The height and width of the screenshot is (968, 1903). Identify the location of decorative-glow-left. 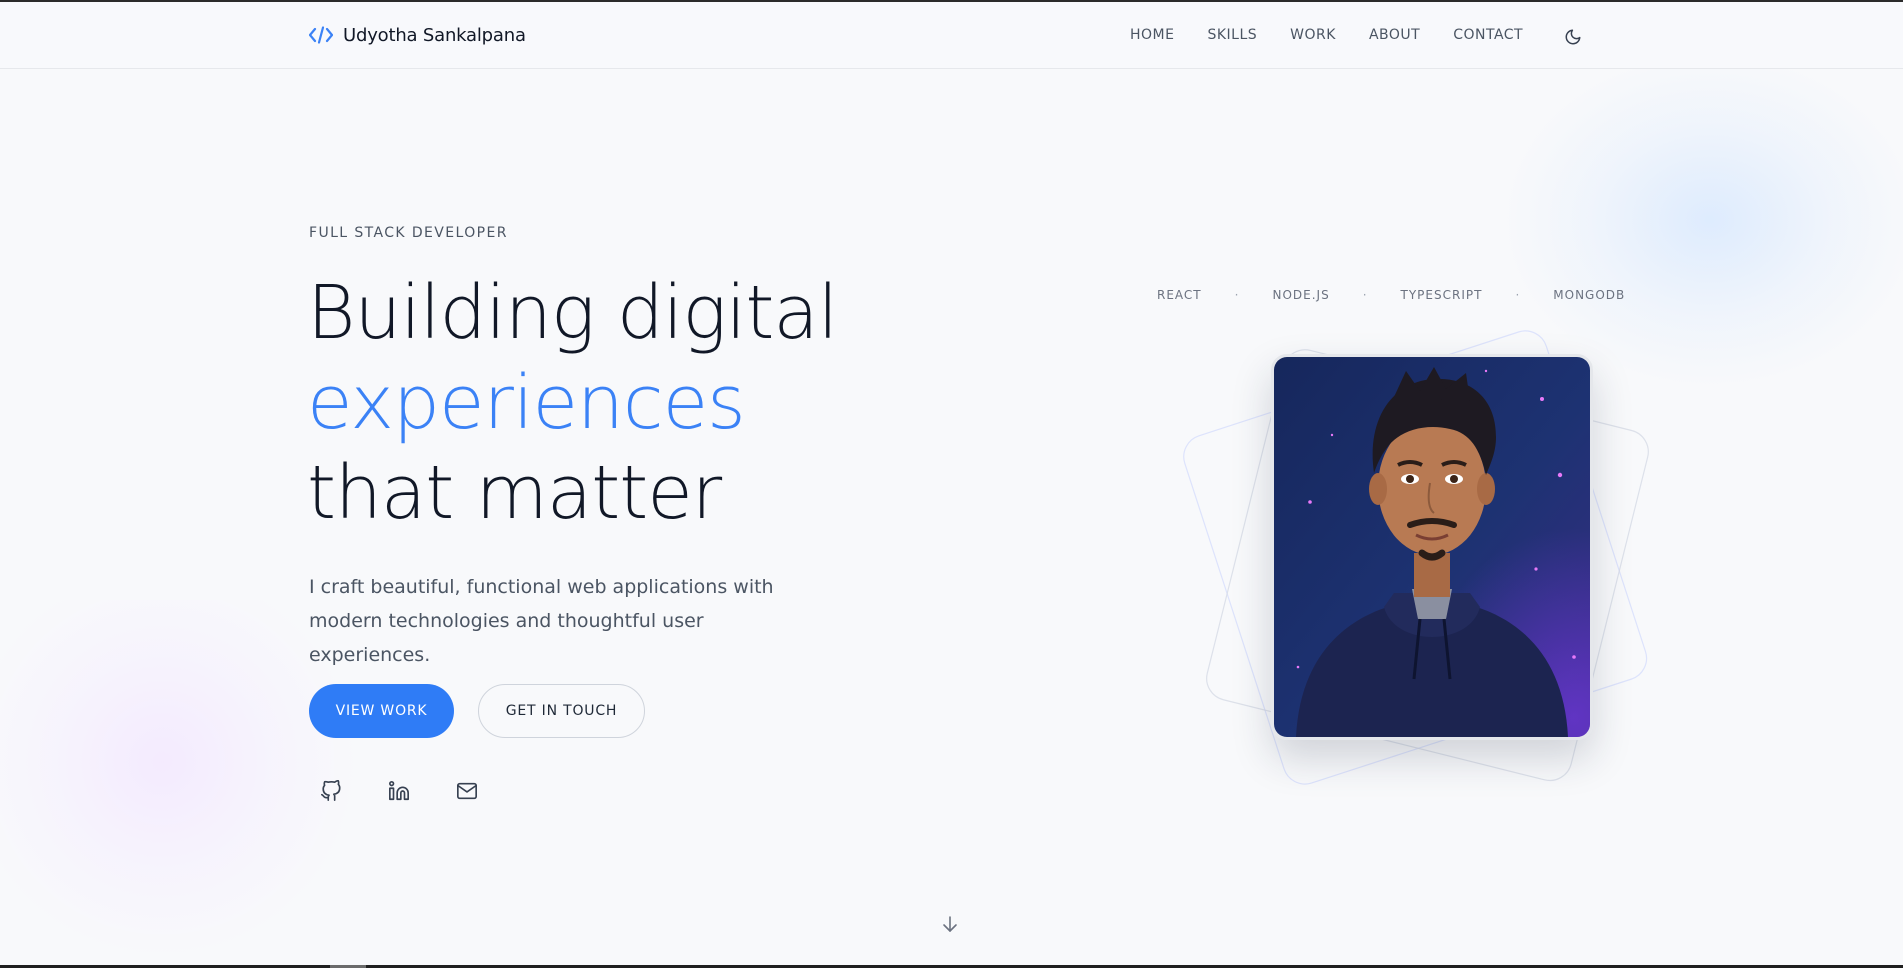
(180, 780).